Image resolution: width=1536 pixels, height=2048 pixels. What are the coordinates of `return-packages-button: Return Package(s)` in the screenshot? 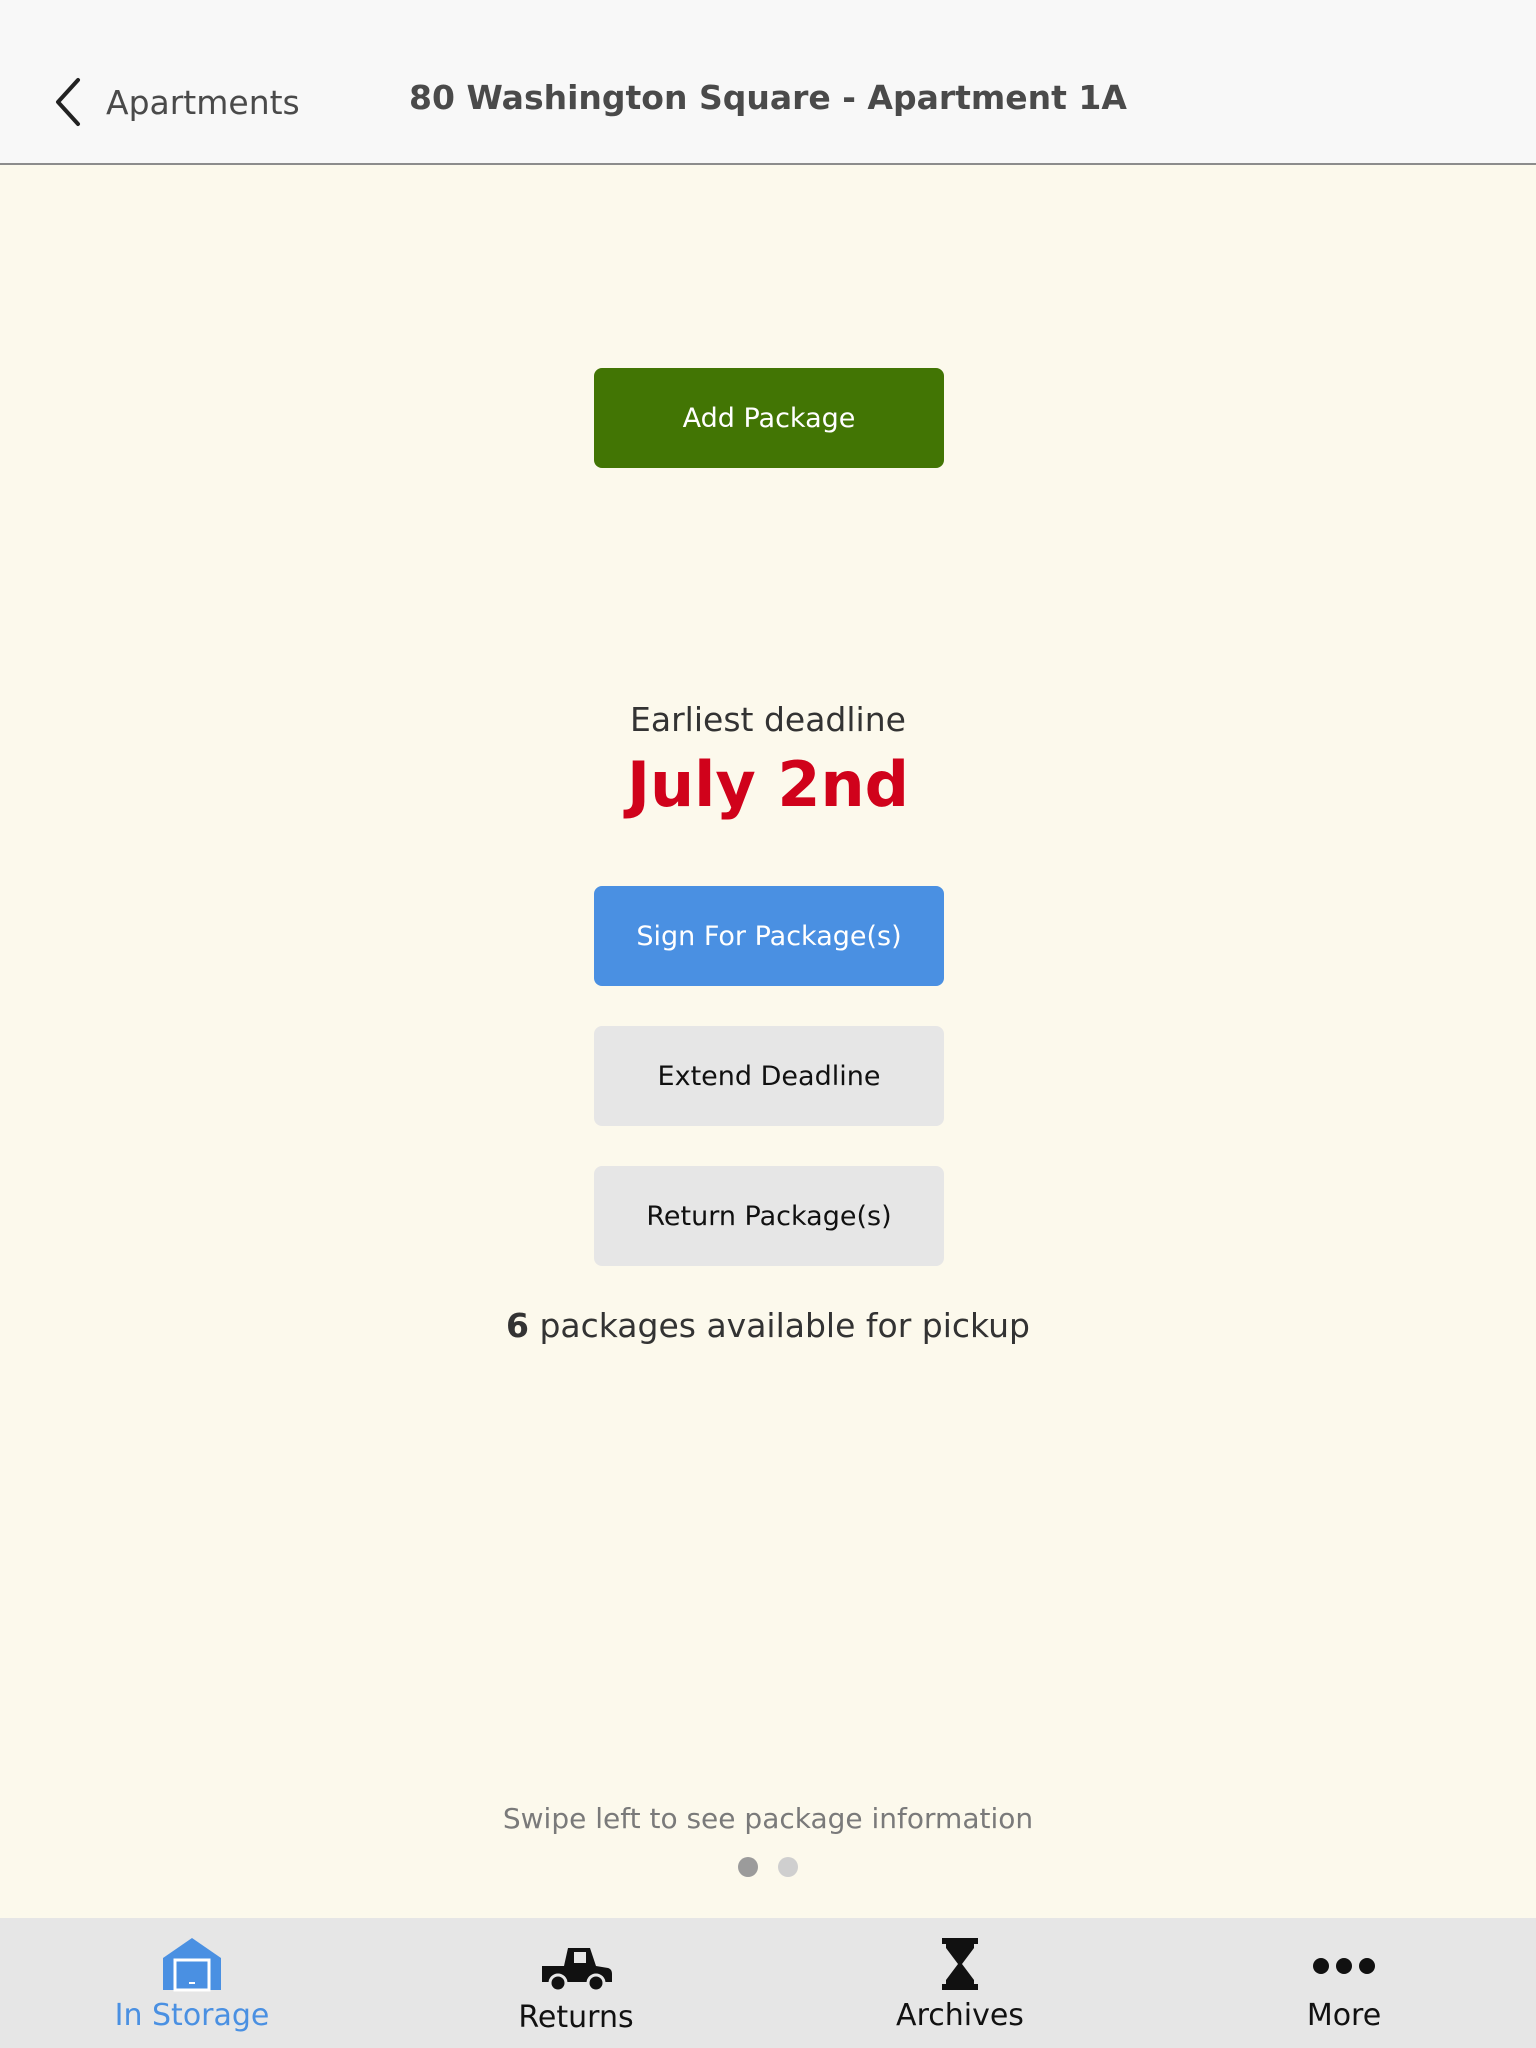 It's located at (769, 1216).